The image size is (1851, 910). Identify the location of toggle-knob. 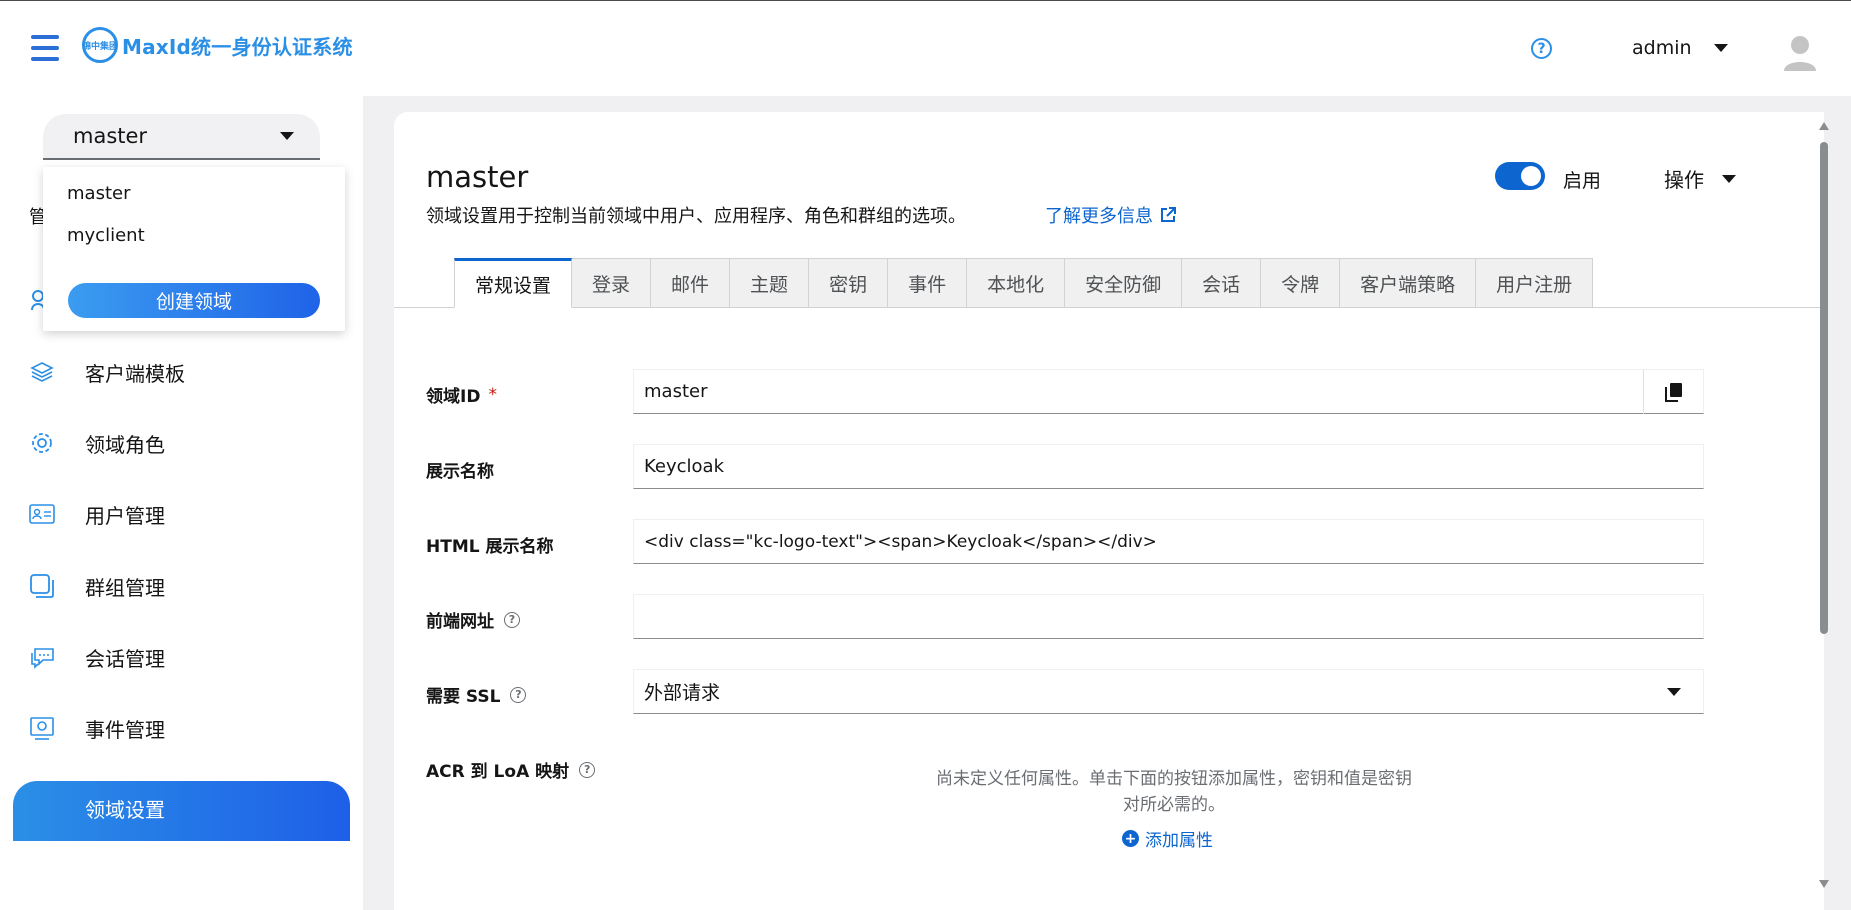
(1531, 176).